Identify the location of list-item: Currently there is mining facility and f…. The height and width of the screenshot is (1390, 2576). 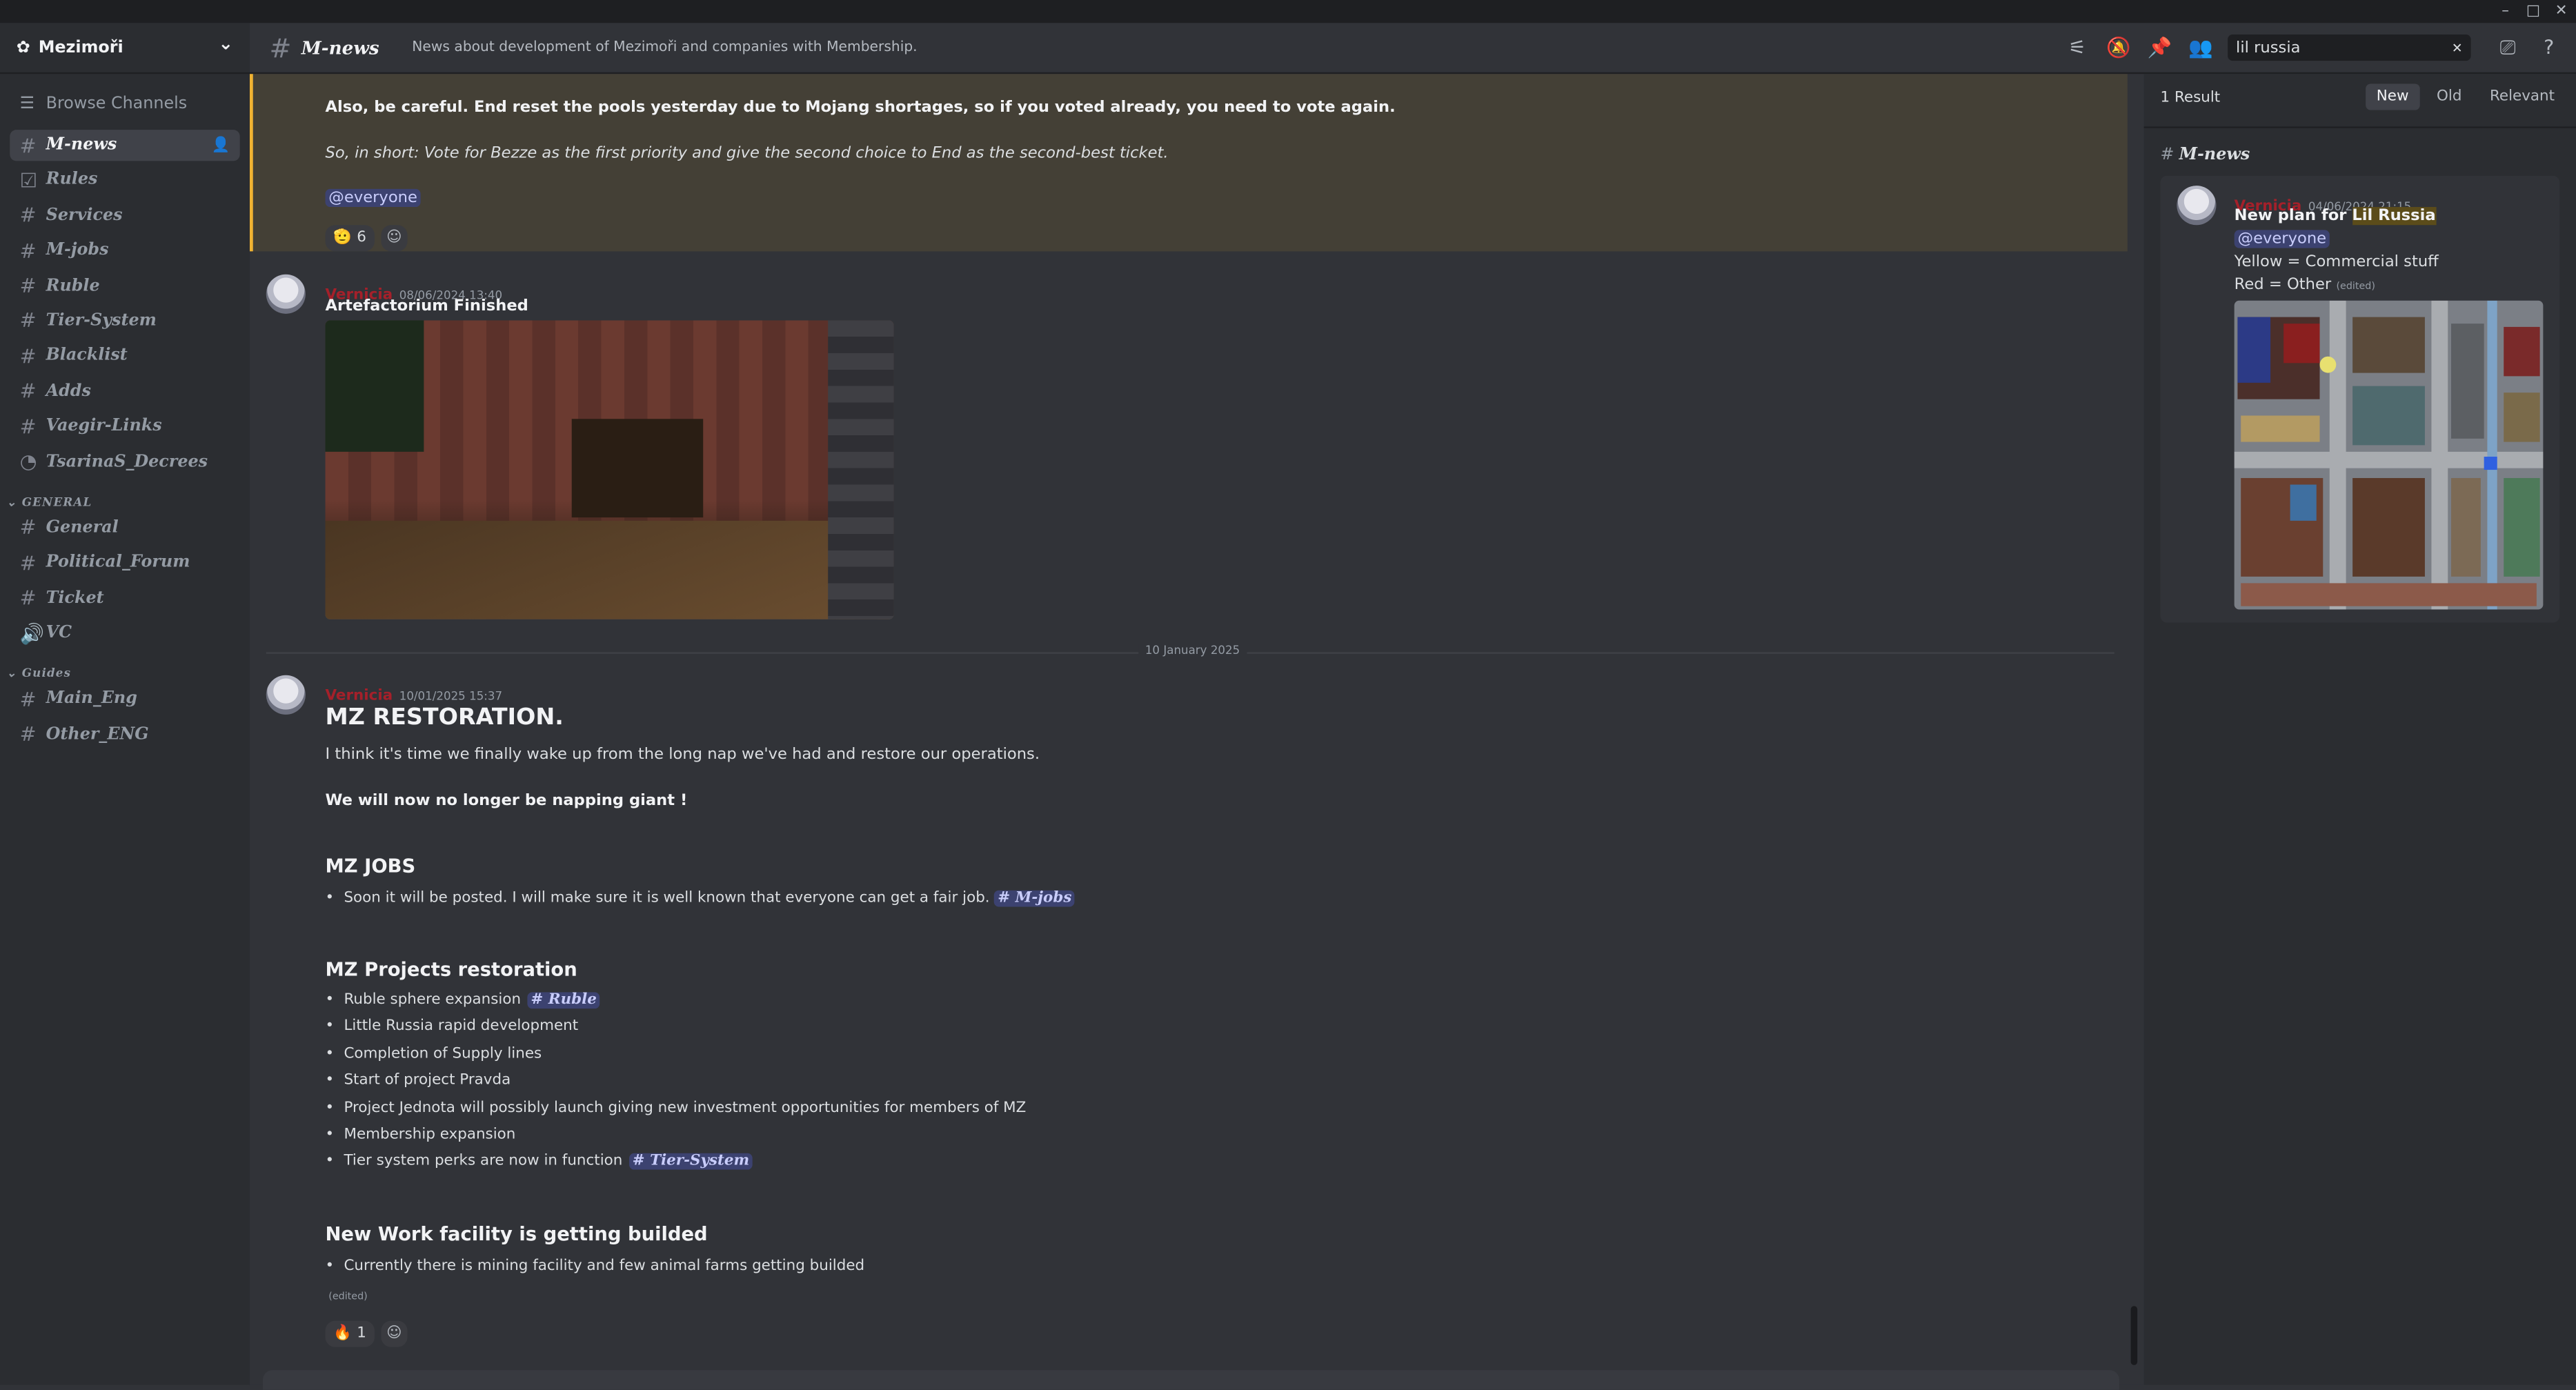
(595, 1266).